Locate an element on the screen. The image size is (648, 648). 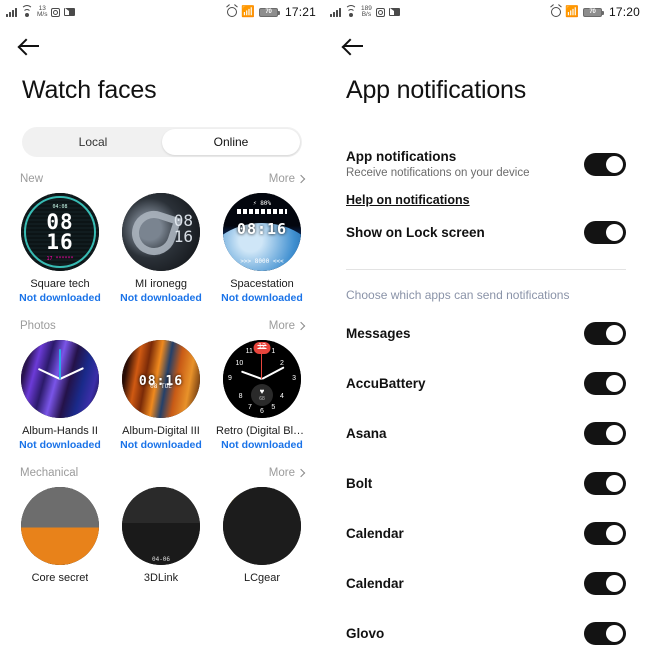
section-mechanical: Mechanical More 80% ⚡ ♥ 08:16 is located at coordinates (162, 525).